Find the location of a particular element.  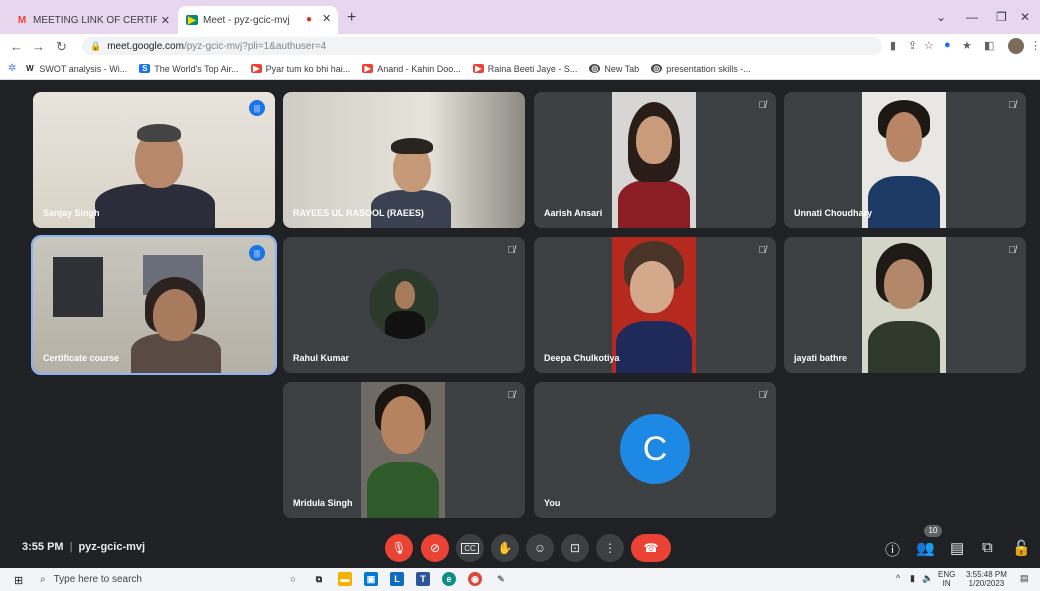

maximize-icon: ❐ is located at coordinates (1001, 17).